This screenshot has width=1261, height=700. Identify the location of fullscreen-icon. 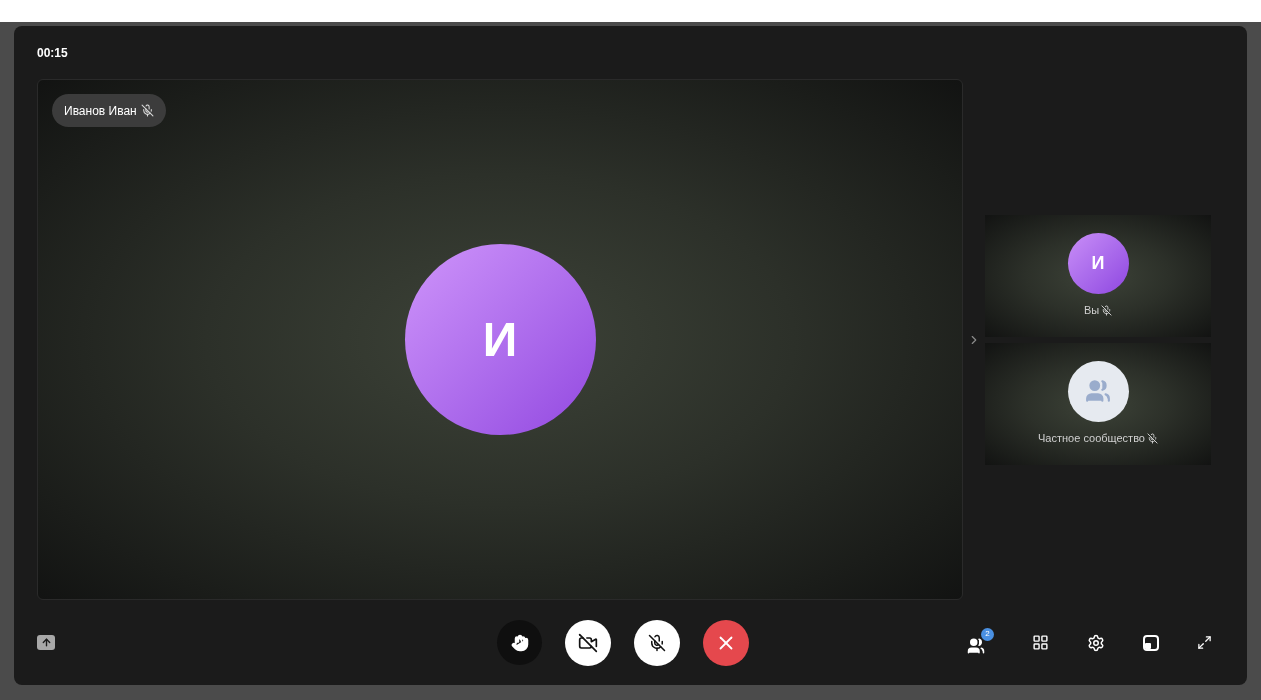
(1204, 642).